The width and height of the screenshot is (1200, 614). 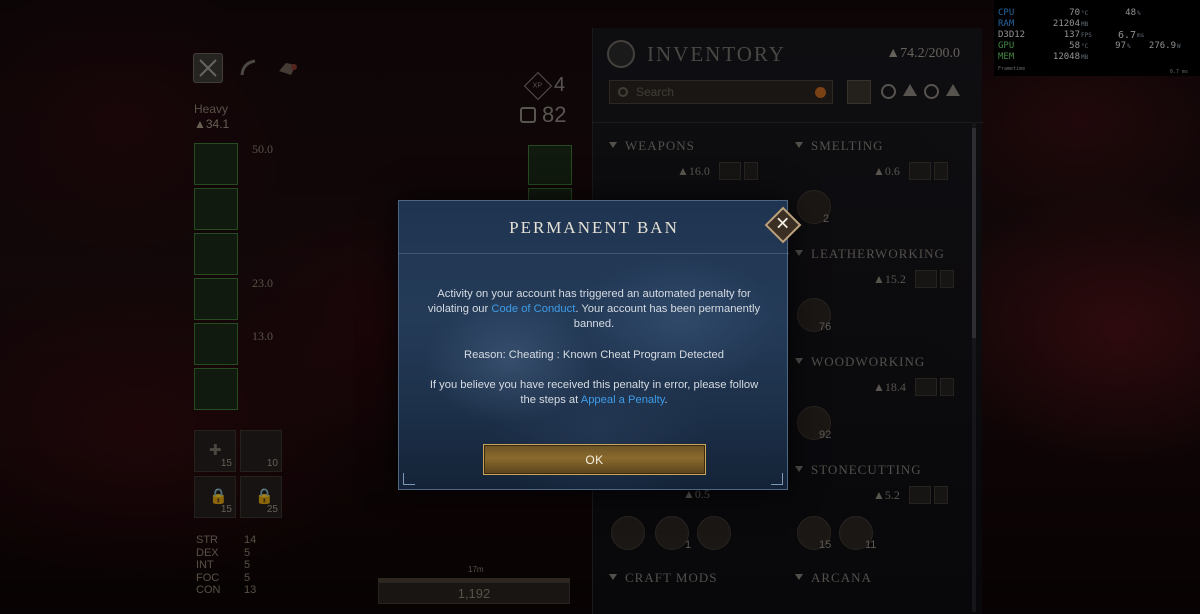 What do you see at coordinates (594, 227) in the screenshot?
I see `dialog-title: PERMANENT BAN` at bounding box center [594, 227].